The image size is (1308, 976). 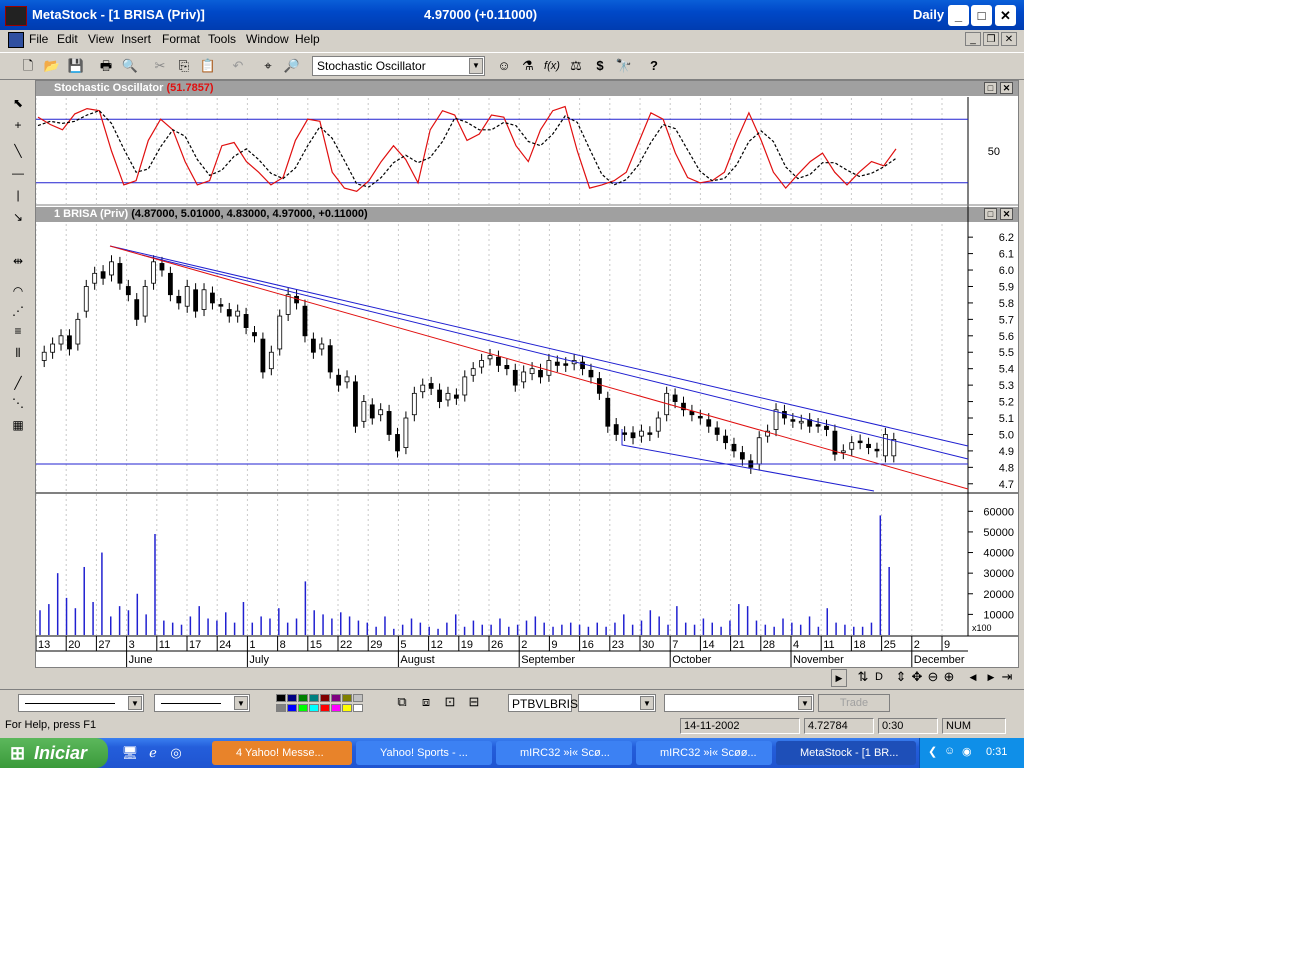 What do you see at coordinates (202, 703) in the screenshot?
I see `line-weight-select: ▼` at bounding box center [202, 703].